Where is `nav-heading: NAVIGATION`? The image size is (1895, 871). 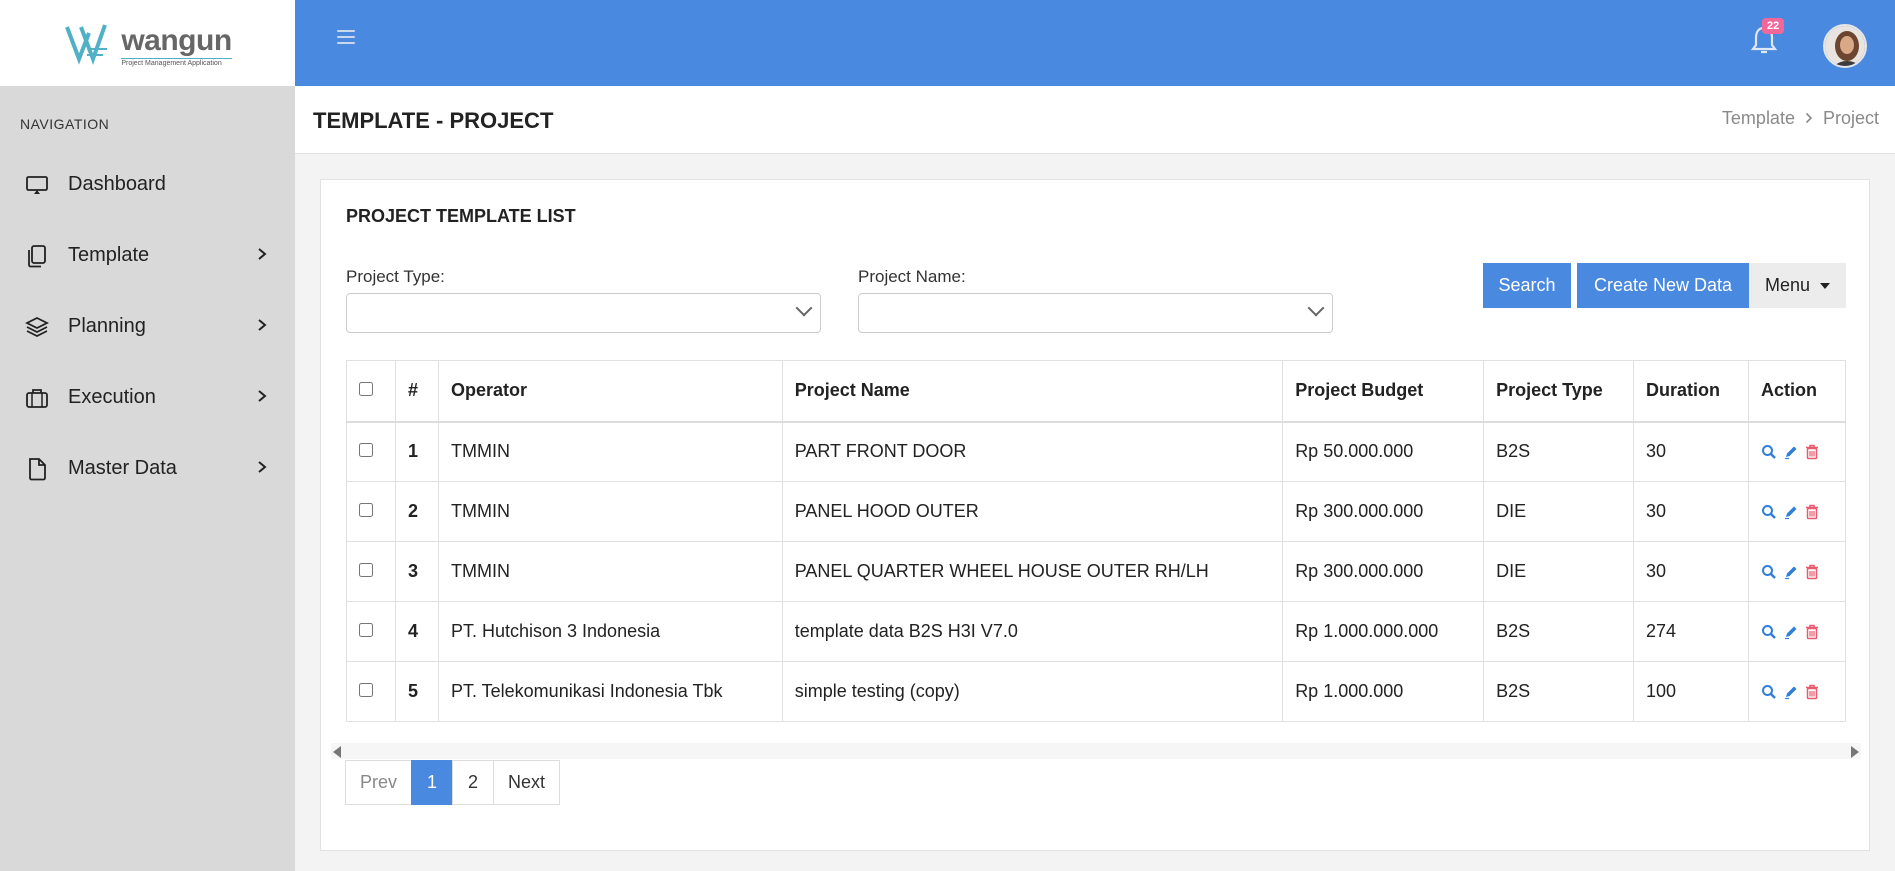 nav-heading: NAVIGATION is located at coordinates (65, 124).